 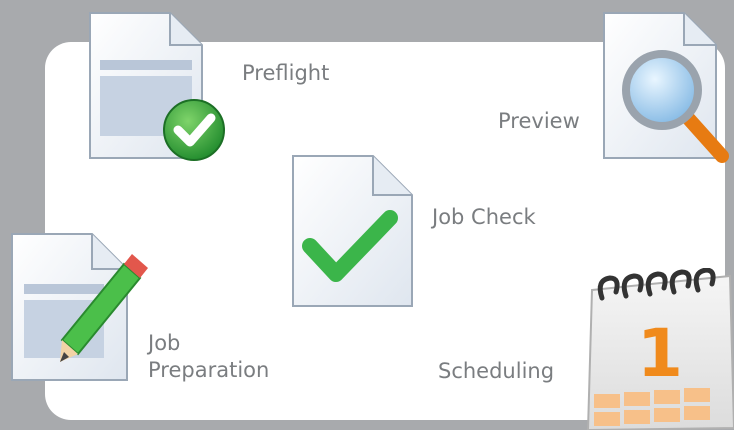 What do you see at coordinates (352, 231) in the screenshot?
I see `job-check-document-check-icon` at bounding box center [352, 231].